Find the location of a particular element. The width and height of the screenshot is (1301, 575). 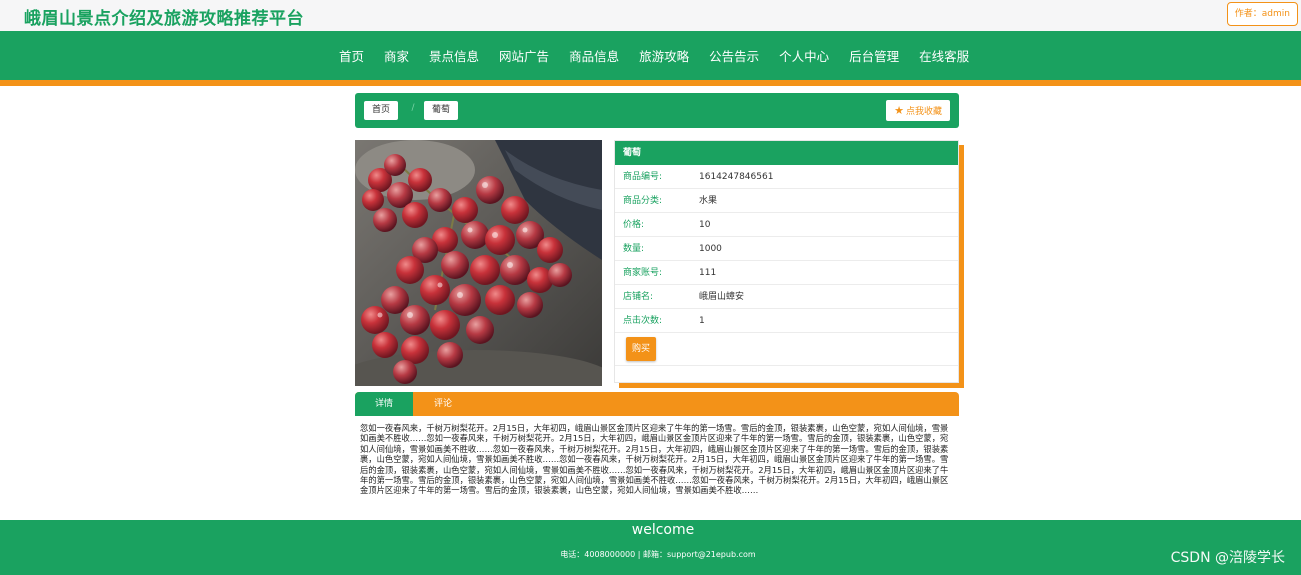

detail-tabs: 详情 评论 is located at coordinates (657, 404).